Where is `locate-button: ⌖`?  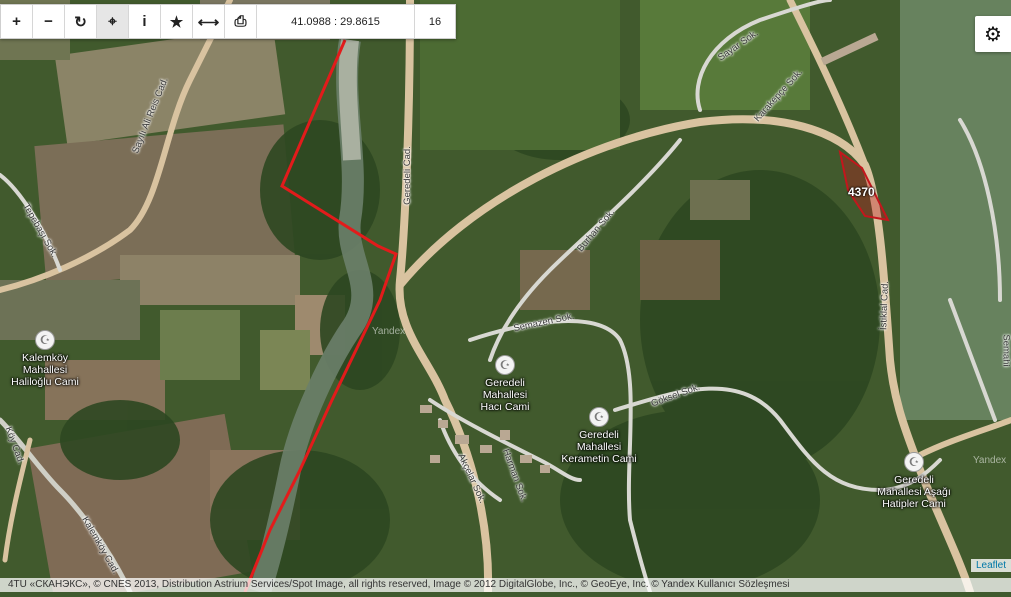
locate-button: ⌖ is located at coordinates (113, 21).